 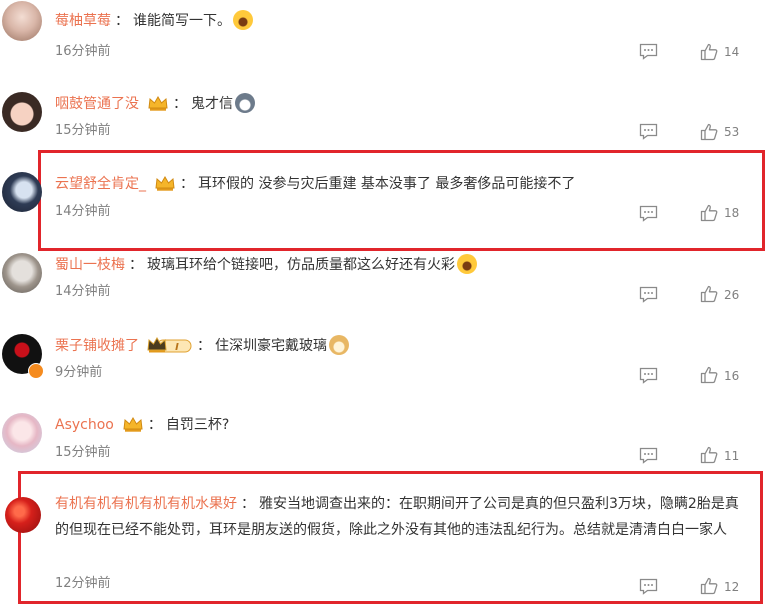 I want to click on comment-text: 住深圳豪宅戴玻璃, so click(x=271, y=346).